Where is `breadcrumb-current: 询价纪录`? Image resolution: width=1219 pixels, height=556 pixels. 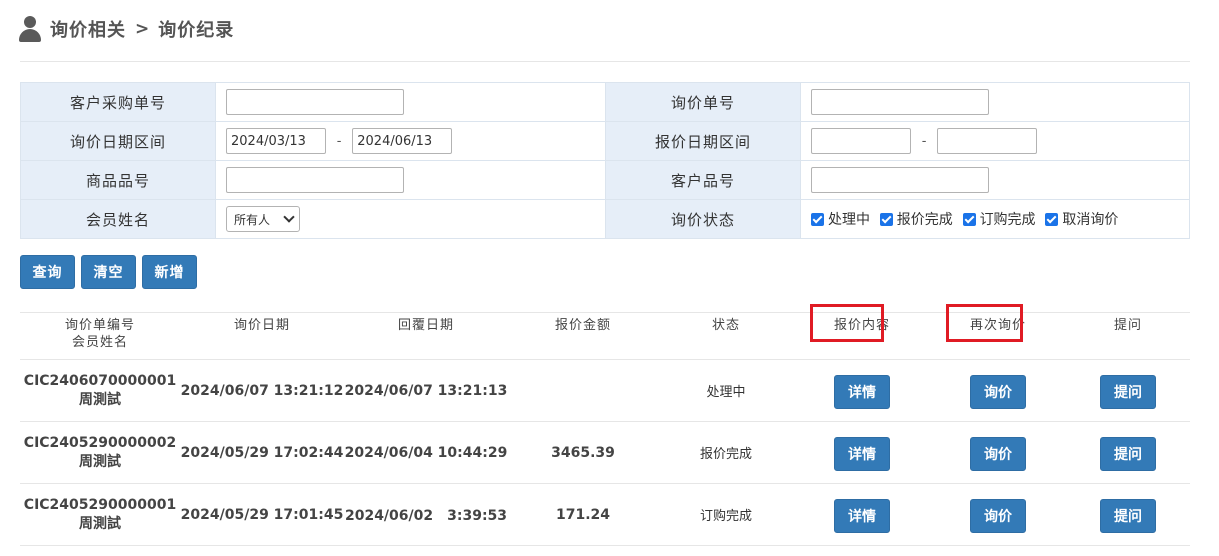 breadcrumb-current: 询价纪录 is located at coordinates (196, 30).